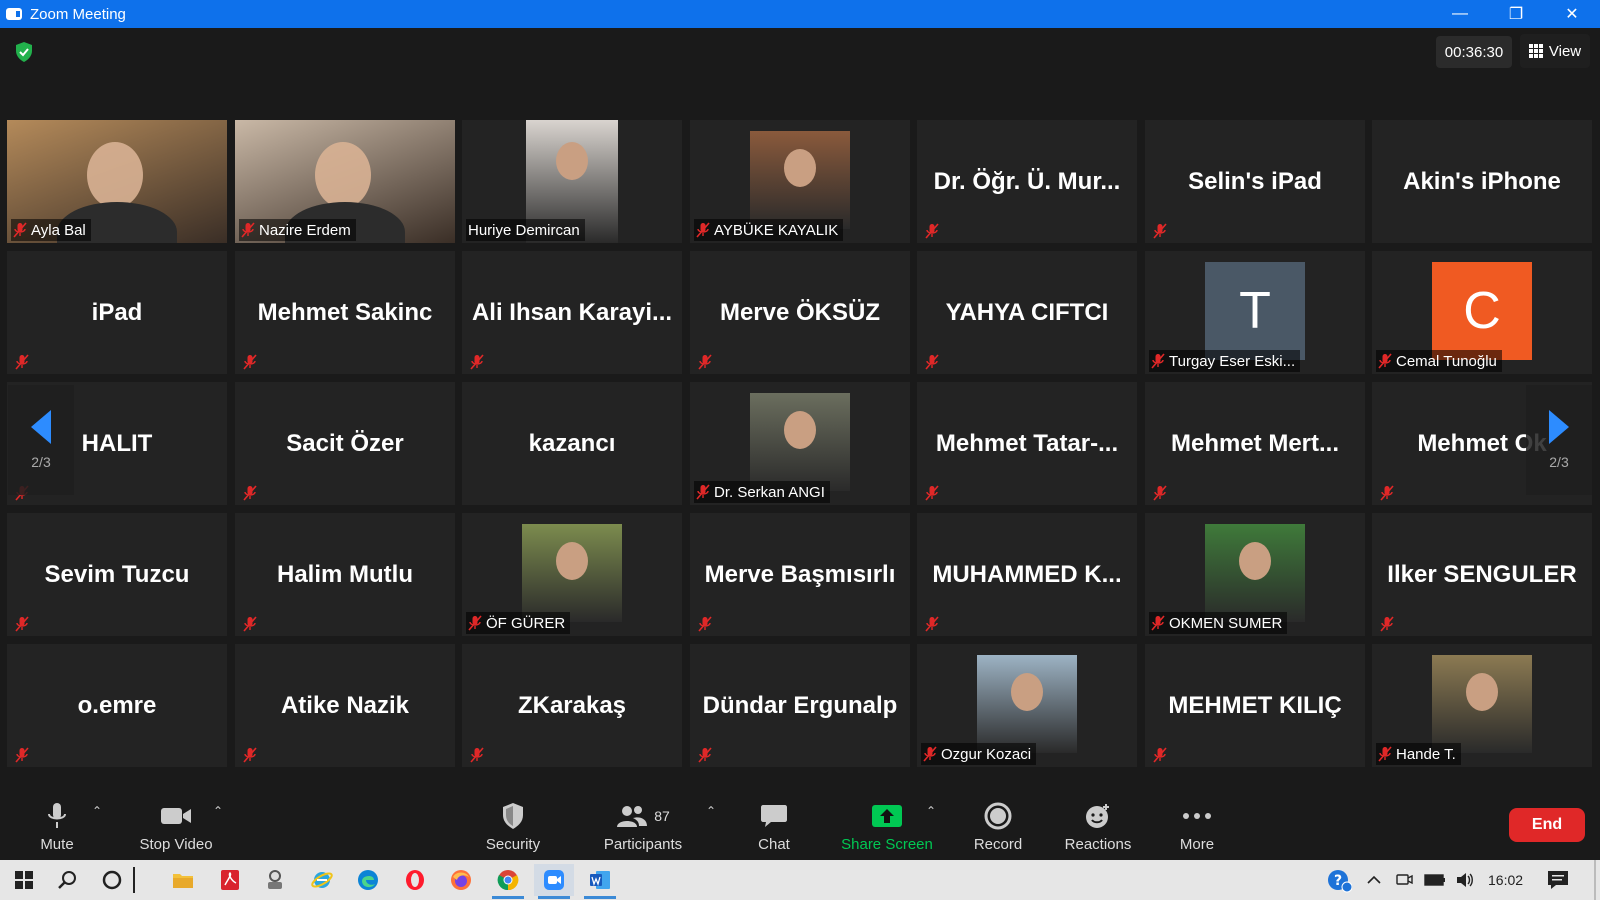 This screenshot has height=900, width=1600. Describe the element at coordinates (41, 462) in the screenshot. I see `prev-page-indicator: 2/3` at that location.